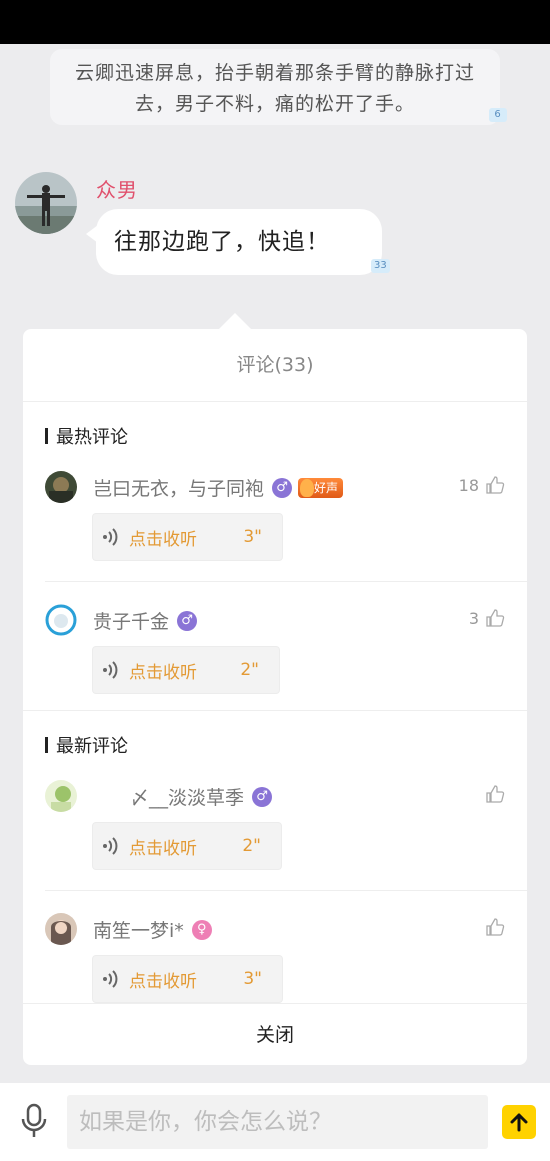 Image resolution: width=550 pixels, height=1161 pixels. Describe the element at coordinates (179, 489) in the screenshot. I see `username: 岂曰无衣，与子同袍` at that location.